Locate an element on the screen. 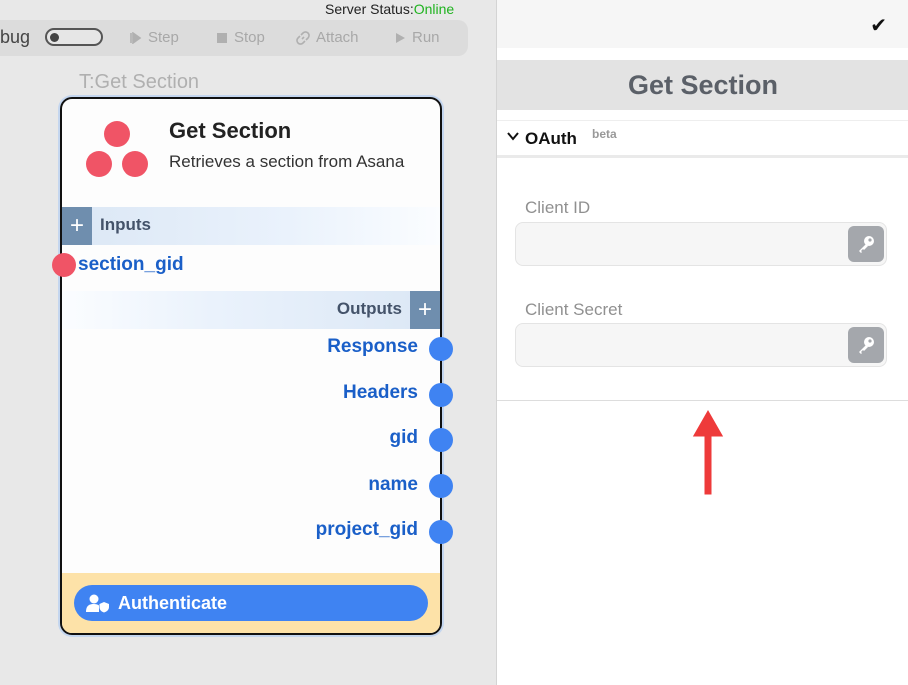 The height and width of the screenshot is (685, 908). node-description: Retrieves a section from Asana is located at coordinates (287, 161).